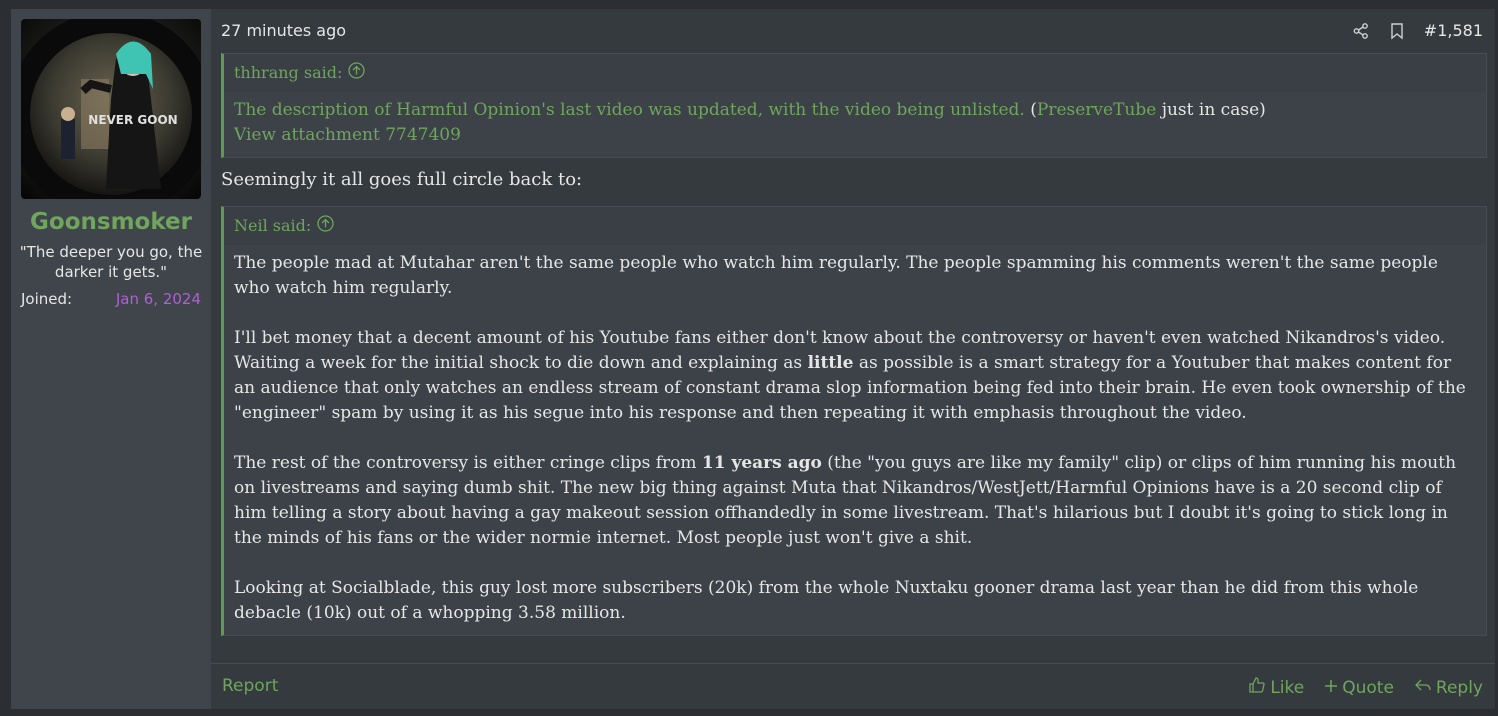 The width and height of the screenshot is (1498, 716). I want to click on quote-header: thhrang said:, so click(855, 73).